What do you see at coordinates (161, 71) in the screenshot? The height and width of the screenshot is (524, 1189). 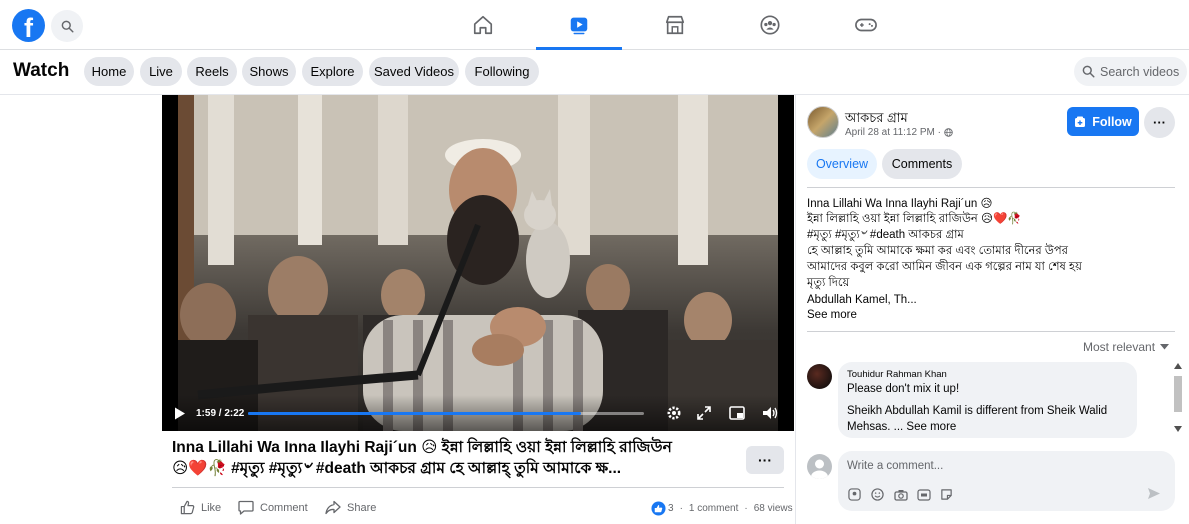 I see `watch-tab-live: Live` at bounding box center [161, 71].